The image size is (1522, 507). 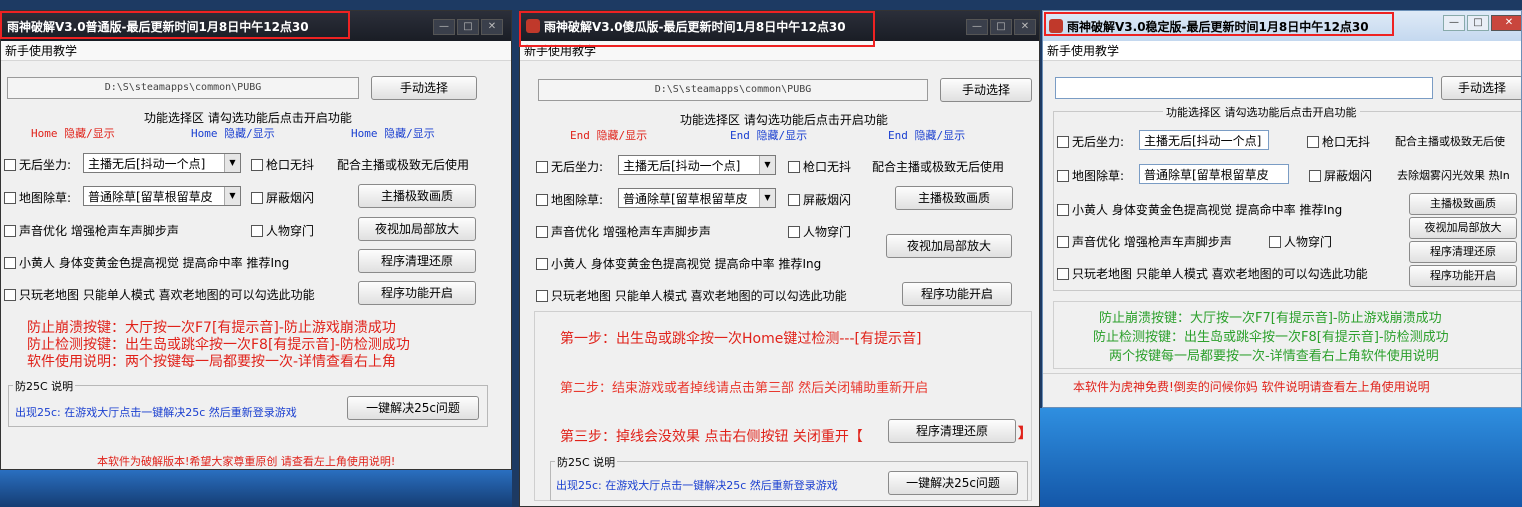 I want to click on step-1: 第一步：出生岛或跳伞按一次Home键过检测---[有提示音], so click(x=741, y=339).